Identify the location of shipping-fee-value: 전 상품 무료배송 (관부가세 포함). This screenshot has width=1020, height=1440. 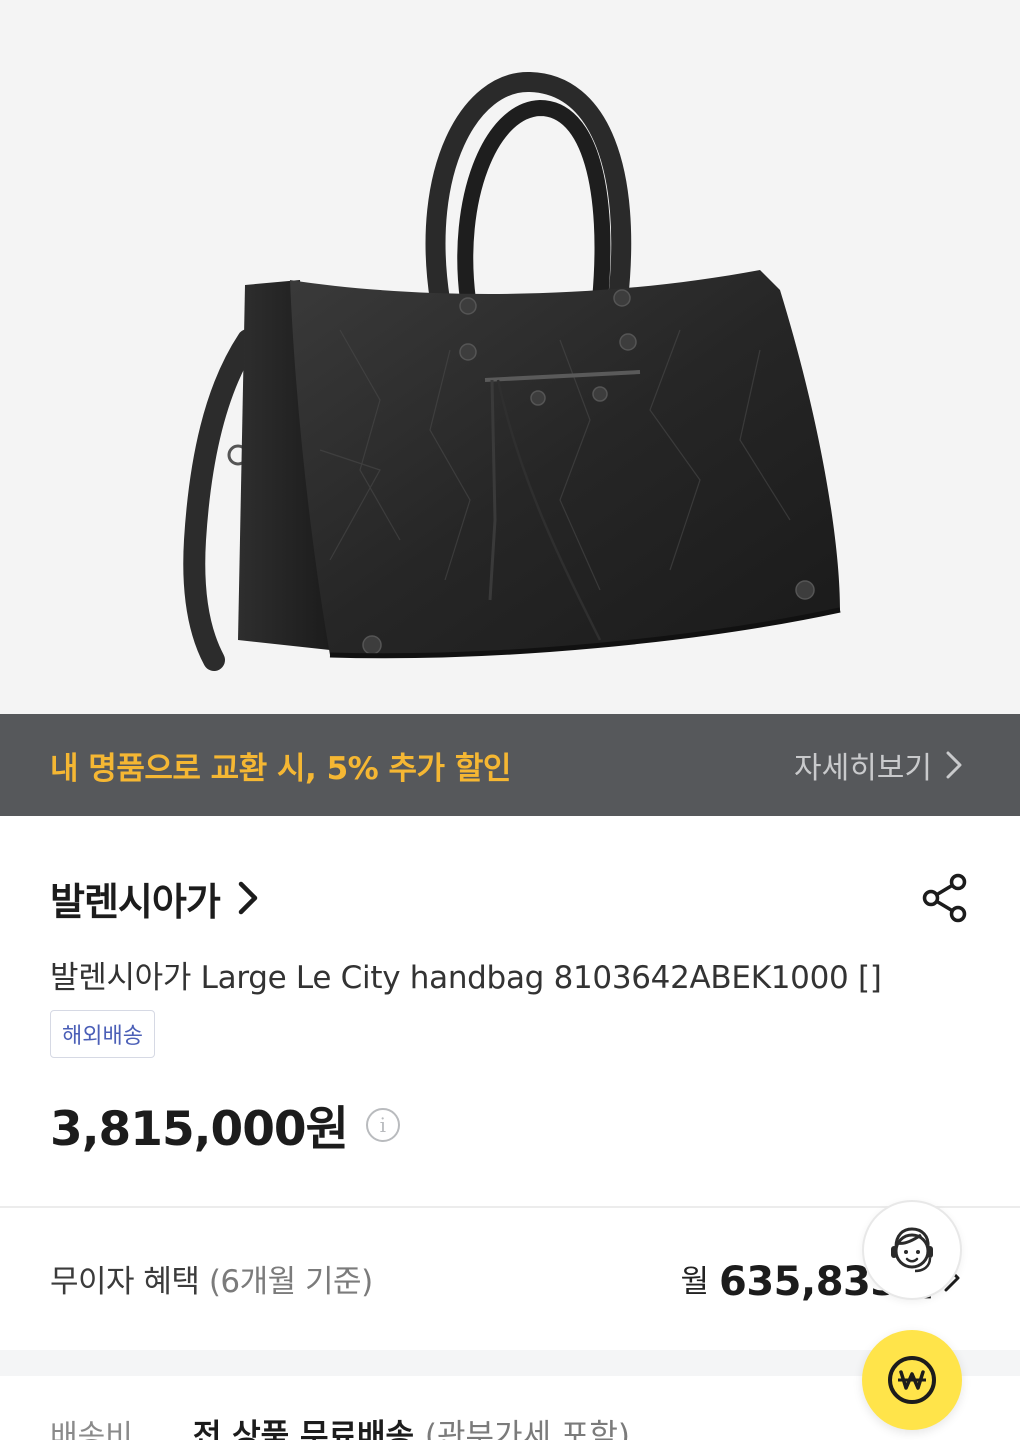
(411, 1425).